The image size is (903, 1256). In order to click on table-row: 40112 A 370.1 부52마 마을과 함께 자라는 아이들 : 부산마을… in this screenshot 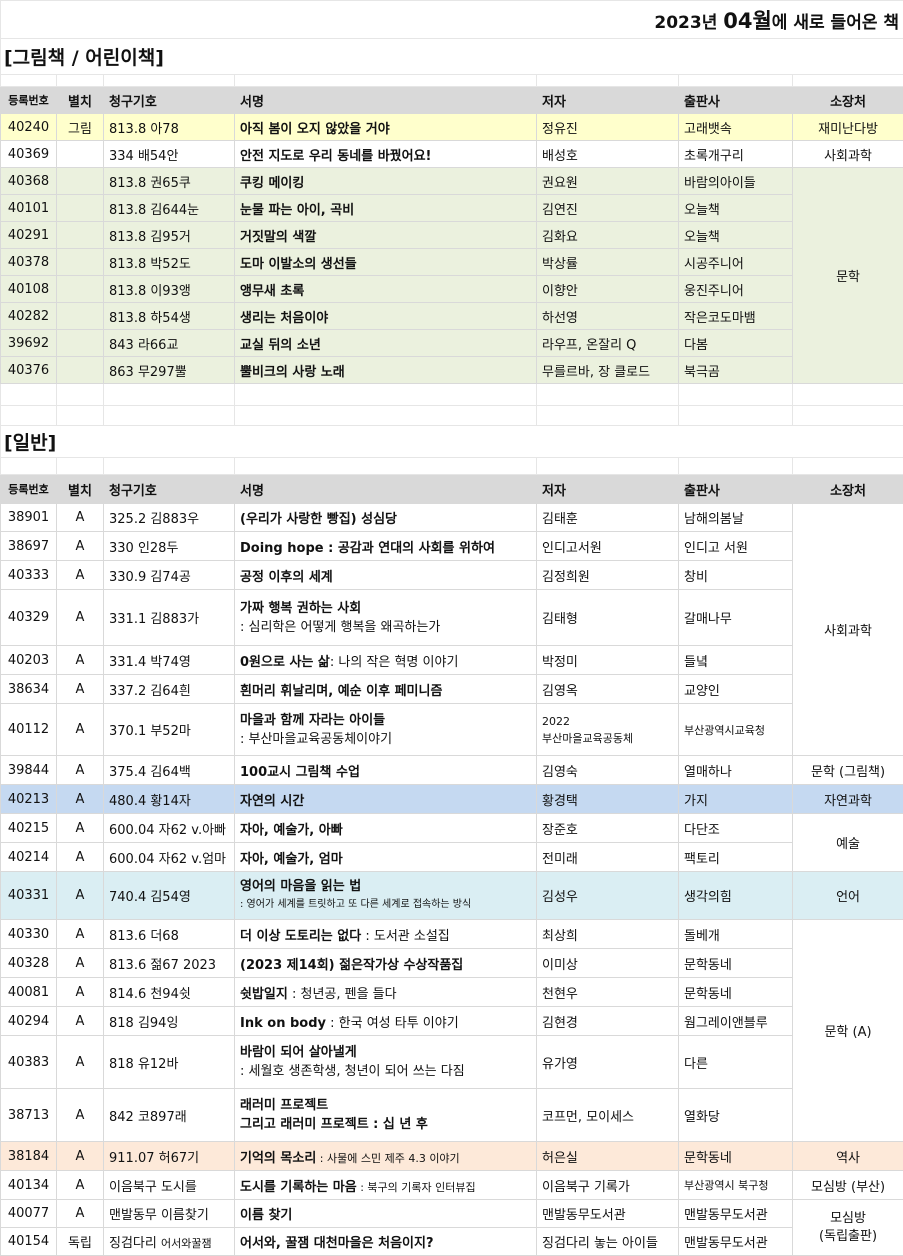, I will do `click(452, 730)`.